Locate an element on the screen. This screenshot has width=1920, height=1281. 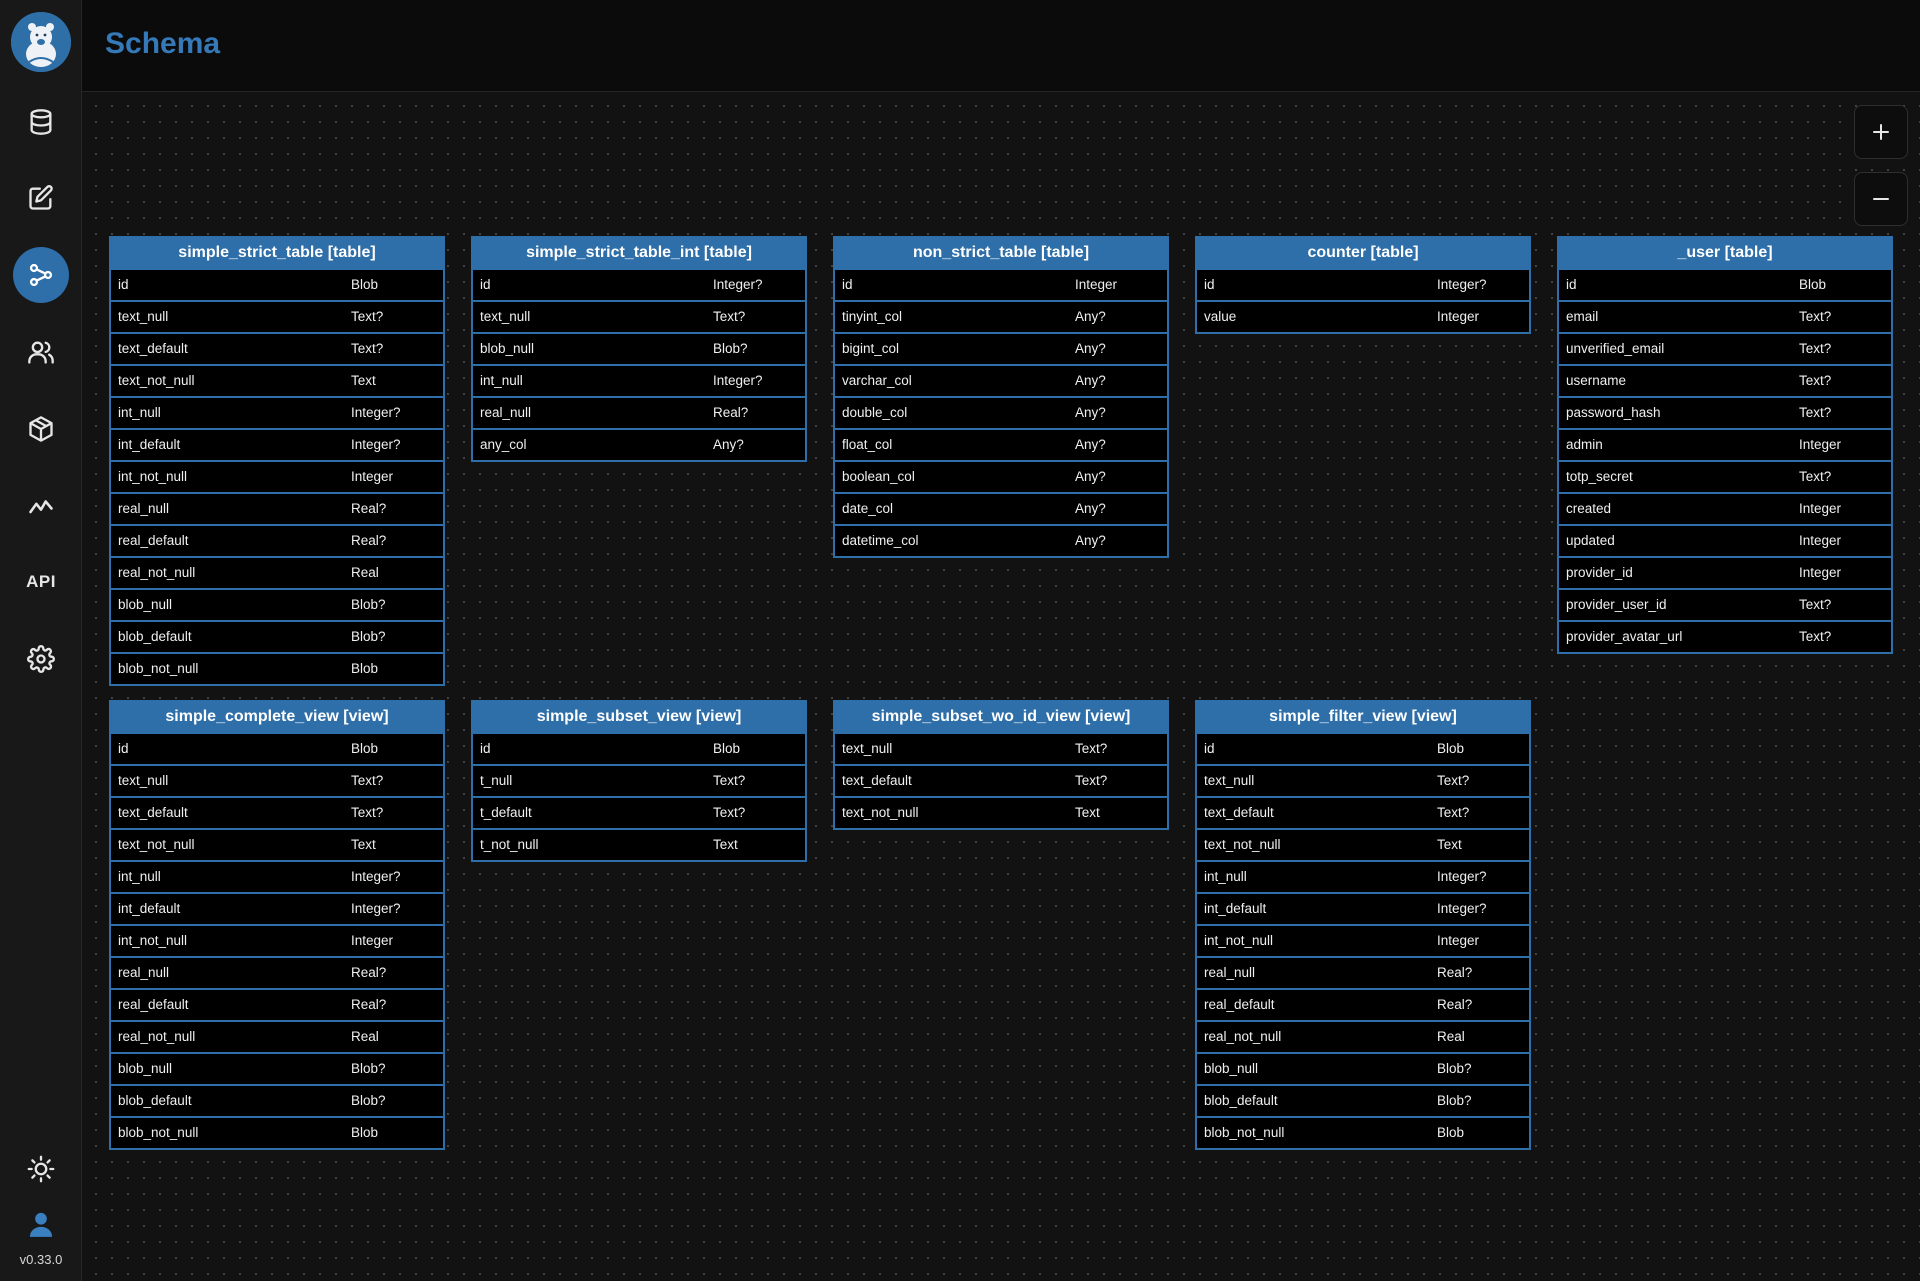
table-node-title: simple_filter_view [view] is located at coordinates (1363, 717).